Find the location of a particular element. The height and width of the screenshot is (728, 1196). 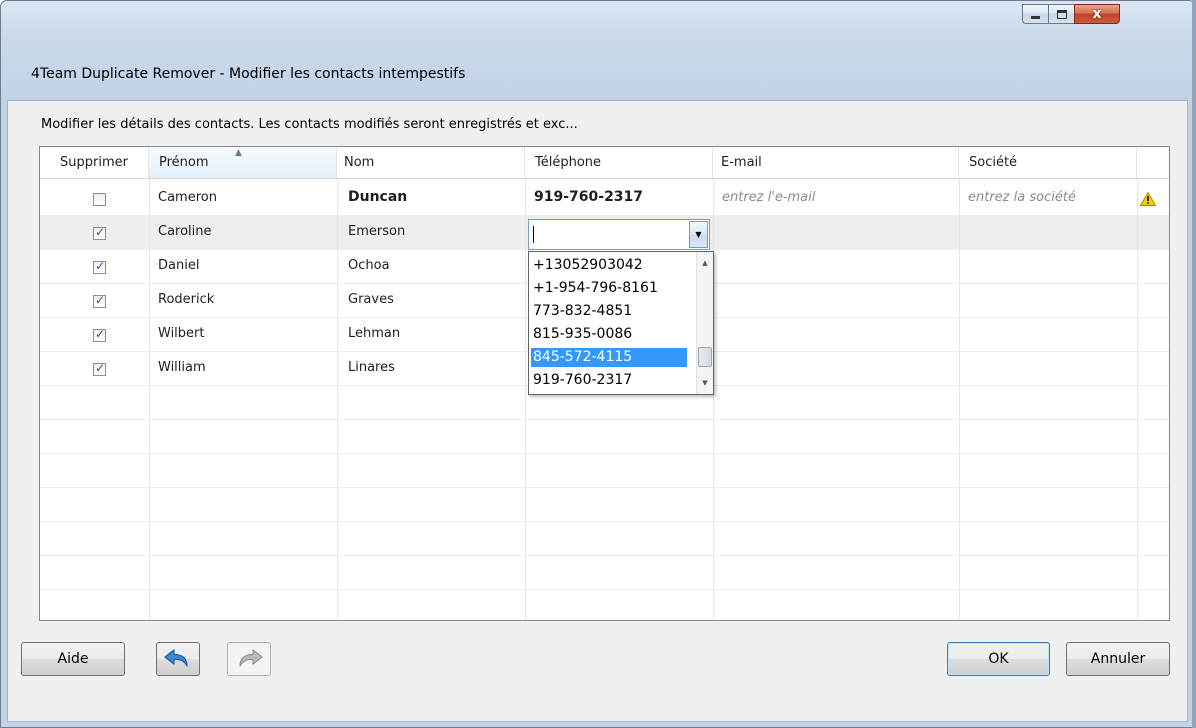

phone-dropdown-button: ▼ is located at coordinates (698, 234).